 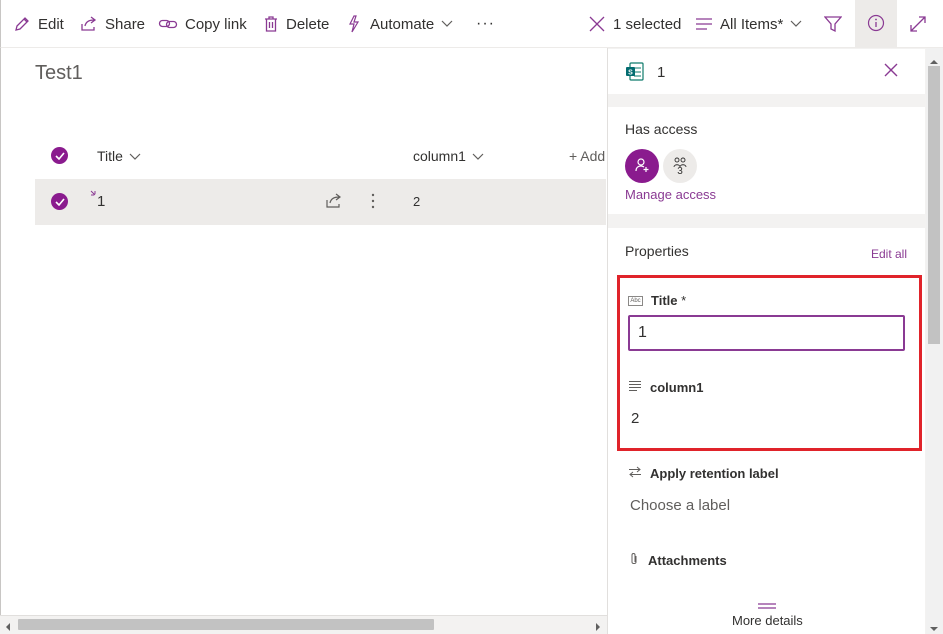 I want to click on scroll-right-arrow, so click(x=598, y=626).